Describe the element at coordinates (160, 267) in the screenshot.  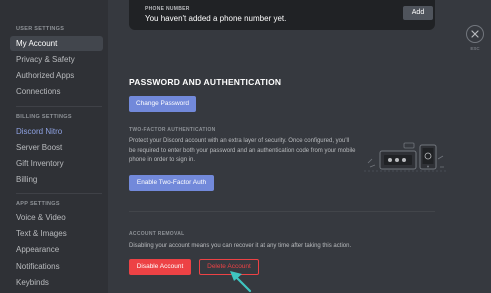
I see `disable-account-button: Disable Account` at that location.